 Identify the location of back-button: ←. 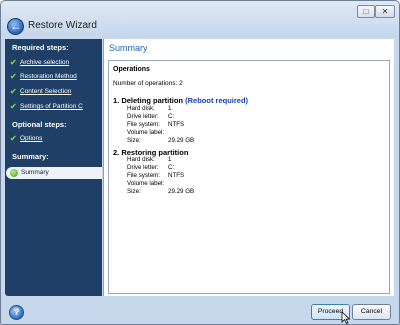
(15, 26).